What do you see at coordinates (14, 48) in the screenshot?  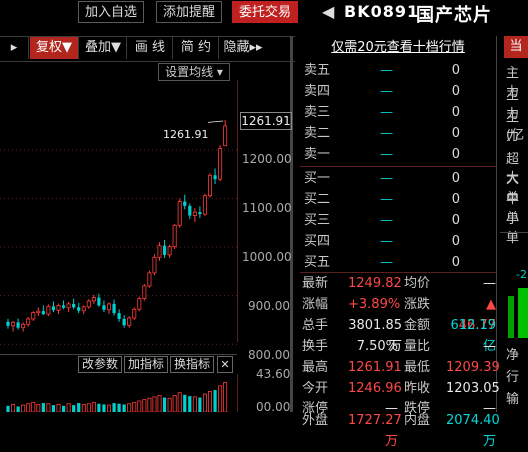 I see `chart-toolbar-left-cut: ▸` at bounding box center [14, 48].